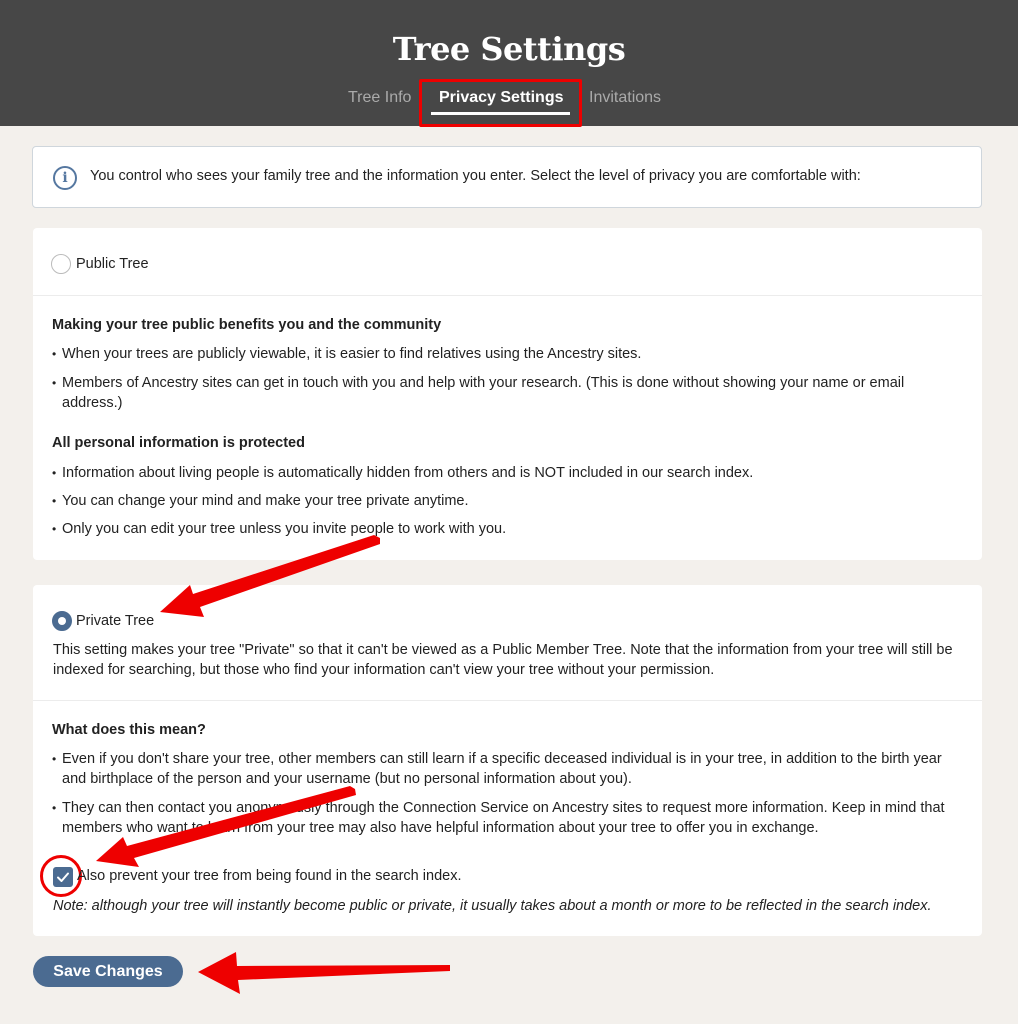  I want to click on private-tree-radio, so click(62, 621).